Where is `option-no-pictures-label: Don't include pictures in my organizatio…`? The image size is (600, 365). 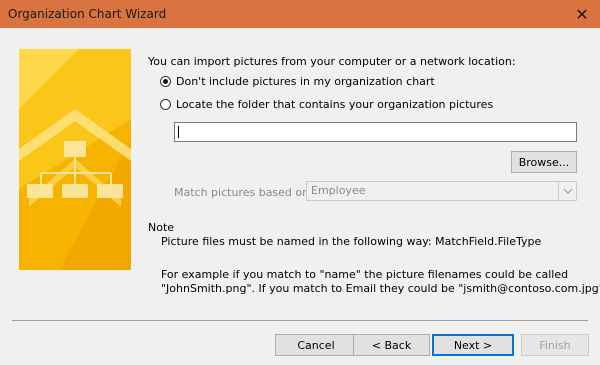
option-no-pictures-label: Don't include pictures in my organizatio… is located at coordinates (305, 81).